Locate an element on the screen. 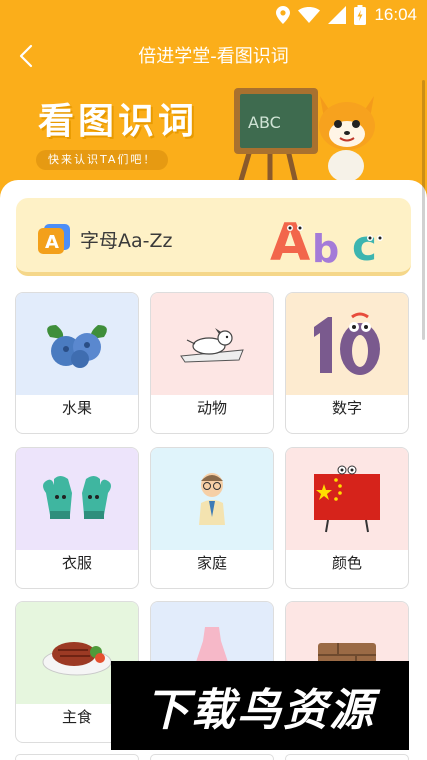 The width and height of the screenshot is (427, 760). scrollbar is located at coordinates (423, 210).